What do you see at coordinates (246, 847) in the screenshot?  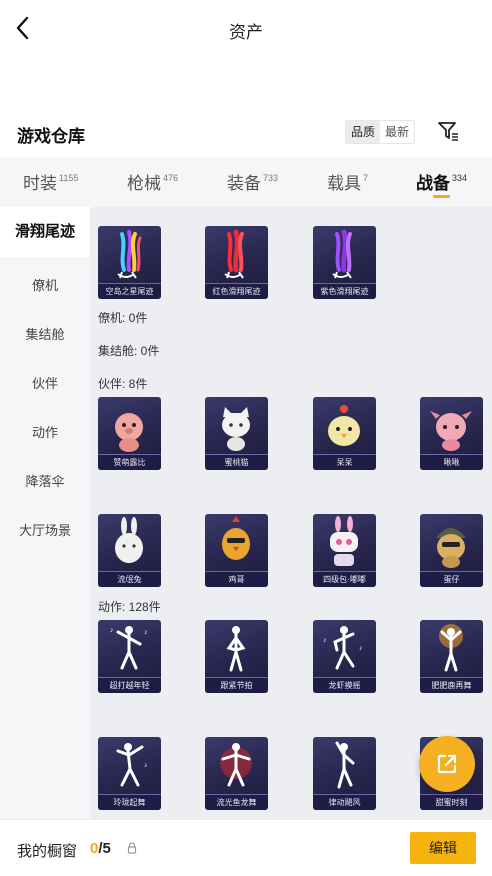 I see `showcase-bar: 我的橱窗 0/5 编辑` at bounding box center [246, 847].